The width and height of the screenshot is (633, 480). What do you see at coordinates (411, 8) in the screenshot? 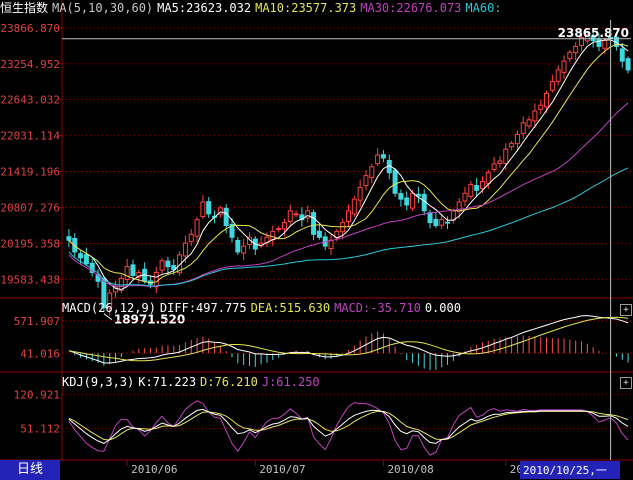
I see `ma30-readout: MA30:22676.073` at bounding box center [411, 8].